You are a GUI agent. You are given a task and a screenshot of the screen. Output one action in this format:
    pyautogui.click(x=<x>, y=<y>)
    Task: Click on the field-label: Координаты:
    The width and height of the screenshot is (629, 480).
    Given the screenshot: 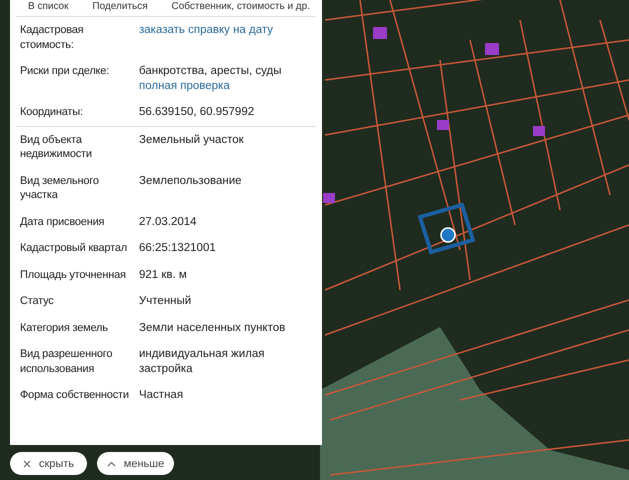 What is the action you would take?
    pyautogui.click(x=52, y=112)
    